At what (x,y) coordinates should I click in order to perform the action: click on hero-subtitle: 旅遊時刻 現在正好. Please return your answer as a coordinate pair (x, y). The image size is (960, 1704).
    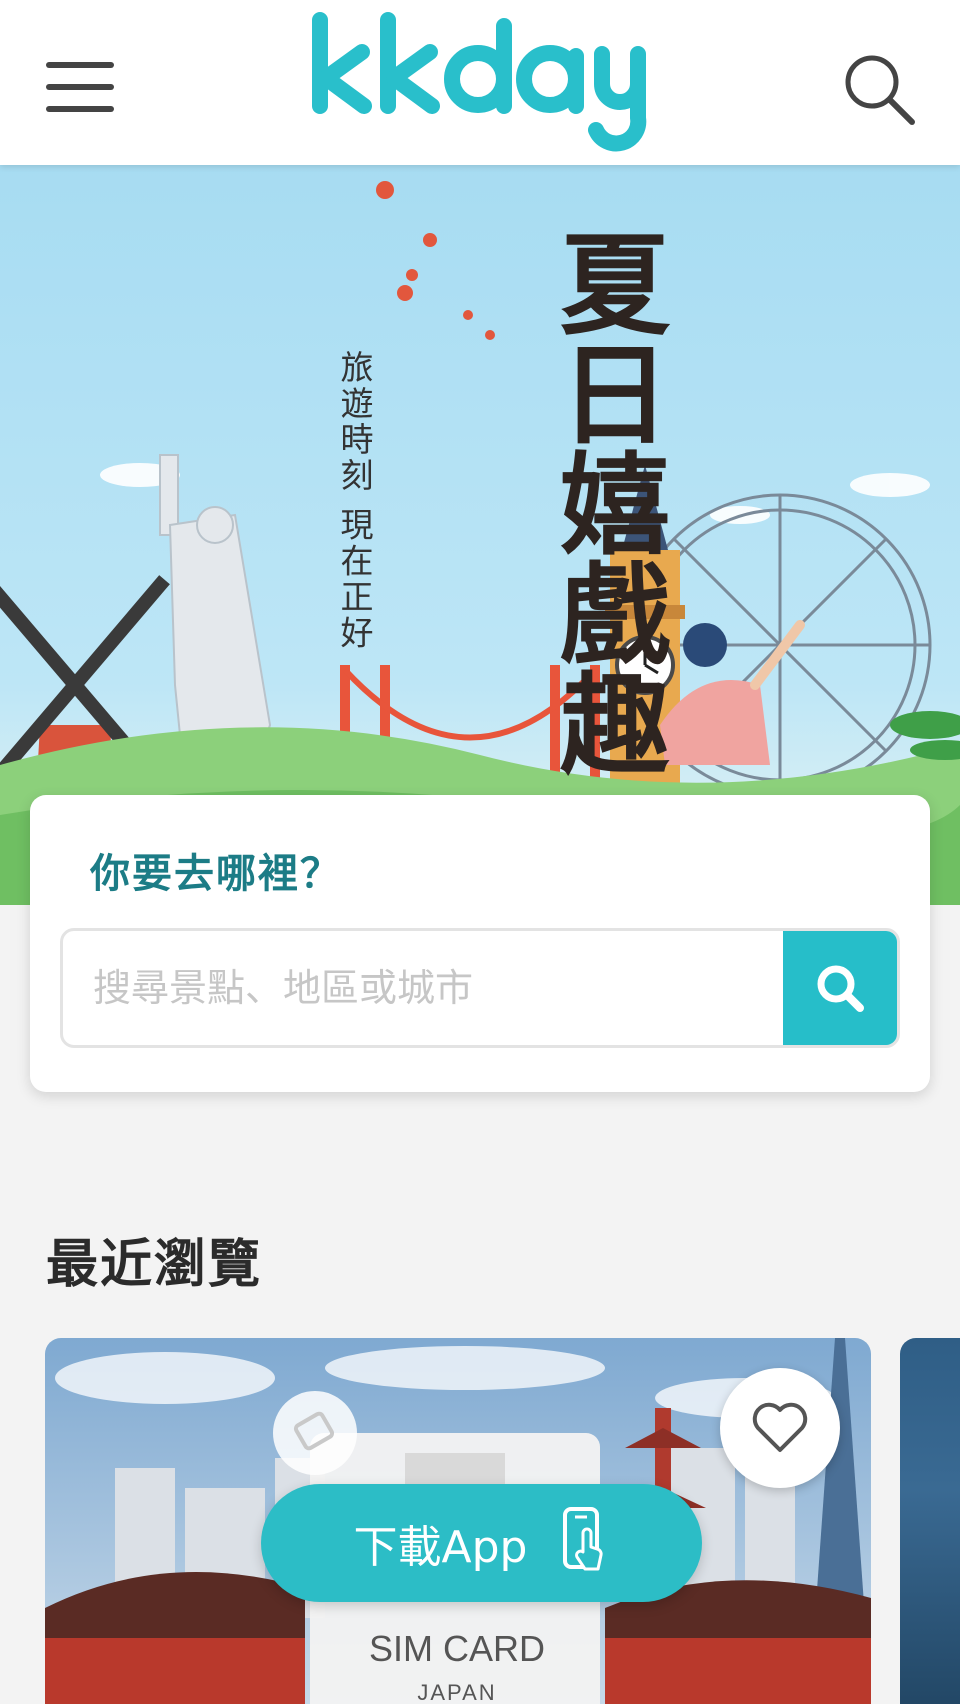
    Looking at the image, I should click on (354, 501).